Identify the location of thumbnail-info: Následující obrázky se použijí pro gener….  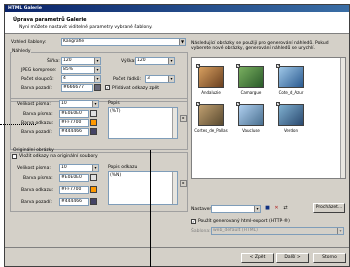
(260, 46).